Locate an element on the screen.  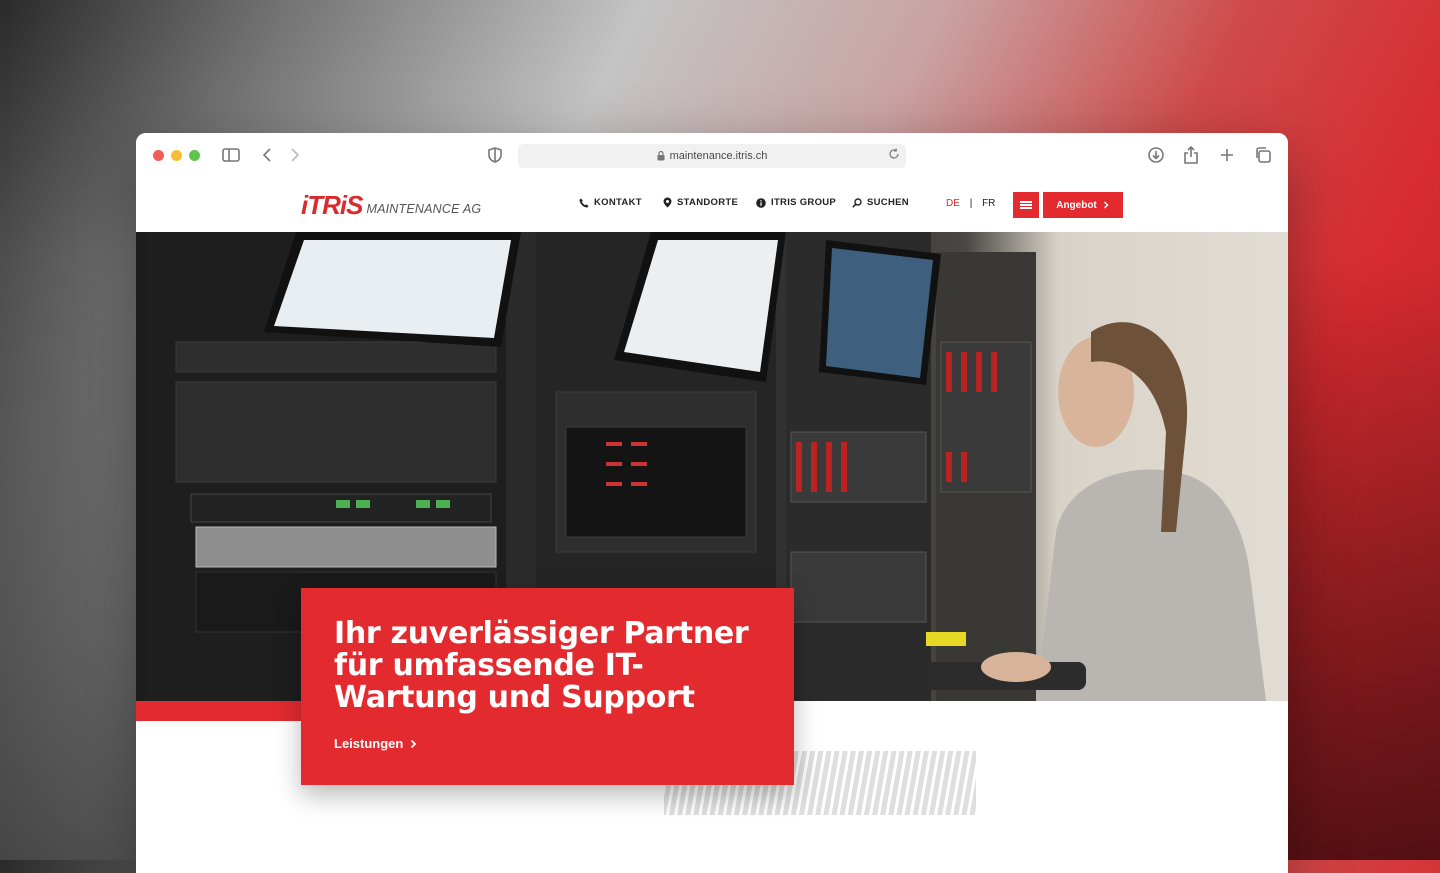
nav-suchen-label: SUCHEN is located at coordinates (888, 202).